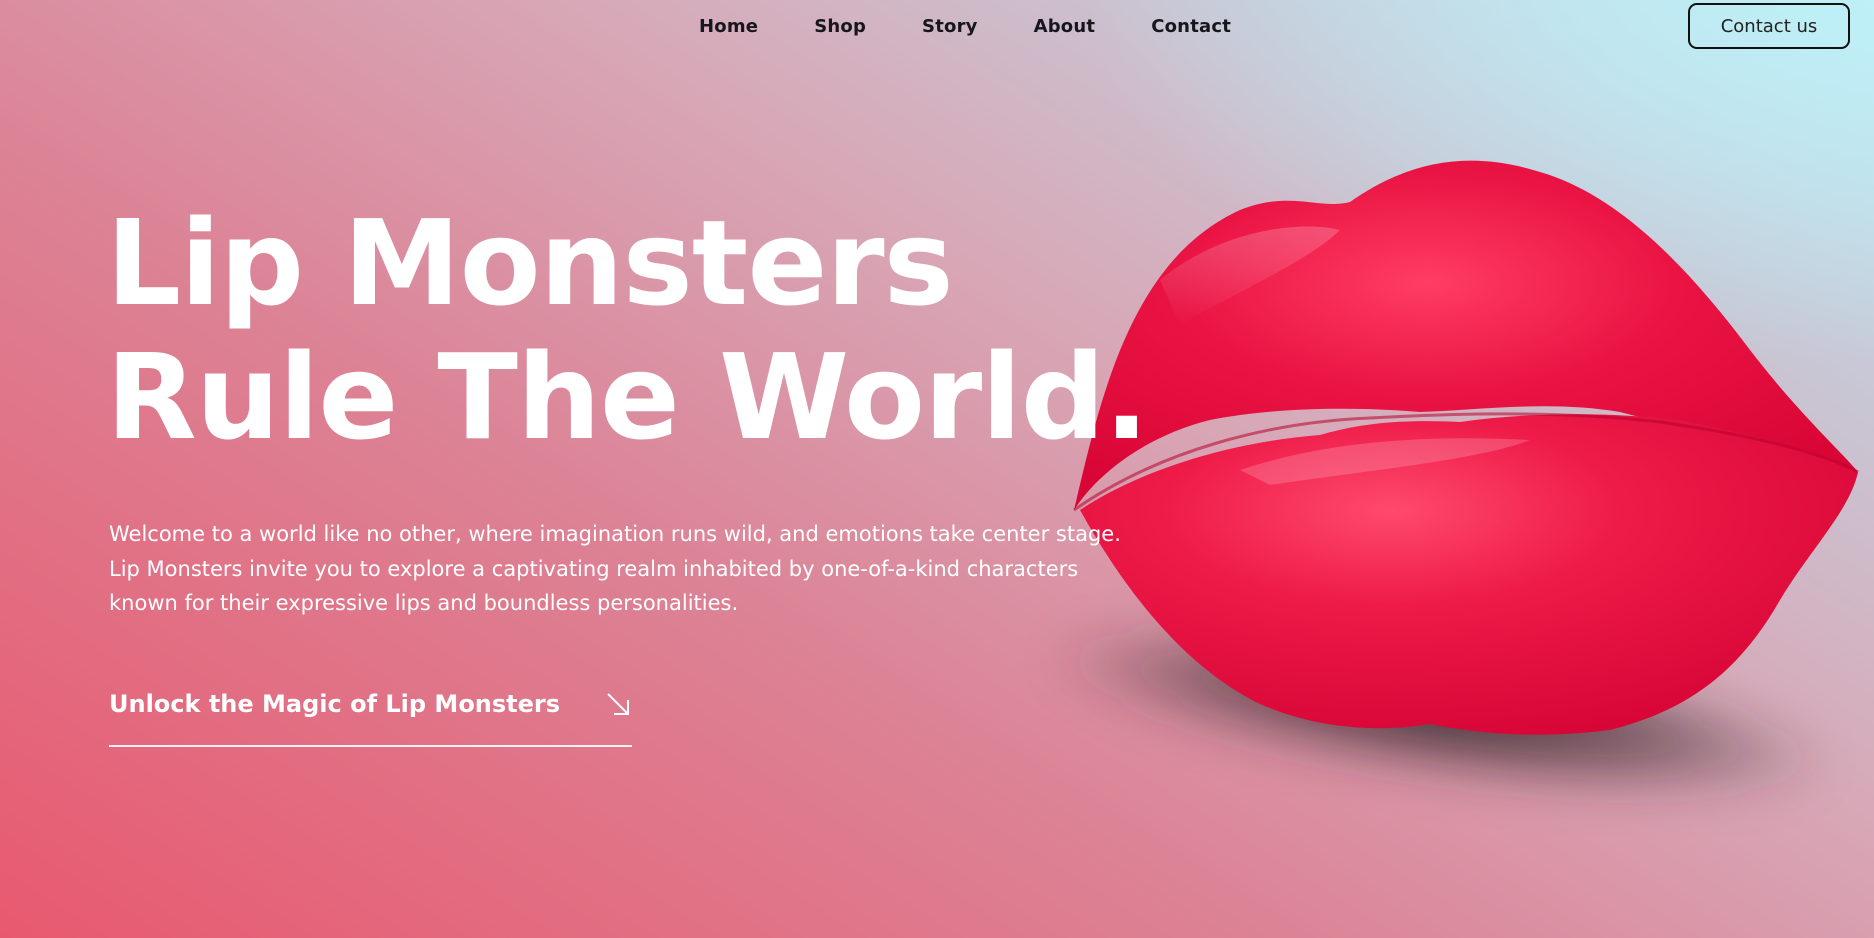 This screenshot has width=1874, height=938. I want to click on nav-link-story: Story, so click(950, 27).